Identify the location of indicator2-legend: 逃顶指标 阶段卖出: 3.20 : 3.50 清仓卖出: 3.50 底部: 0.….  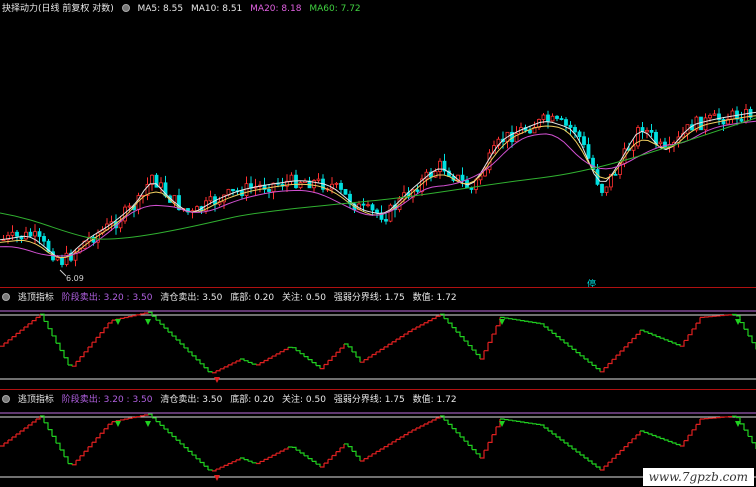
(232, 400).